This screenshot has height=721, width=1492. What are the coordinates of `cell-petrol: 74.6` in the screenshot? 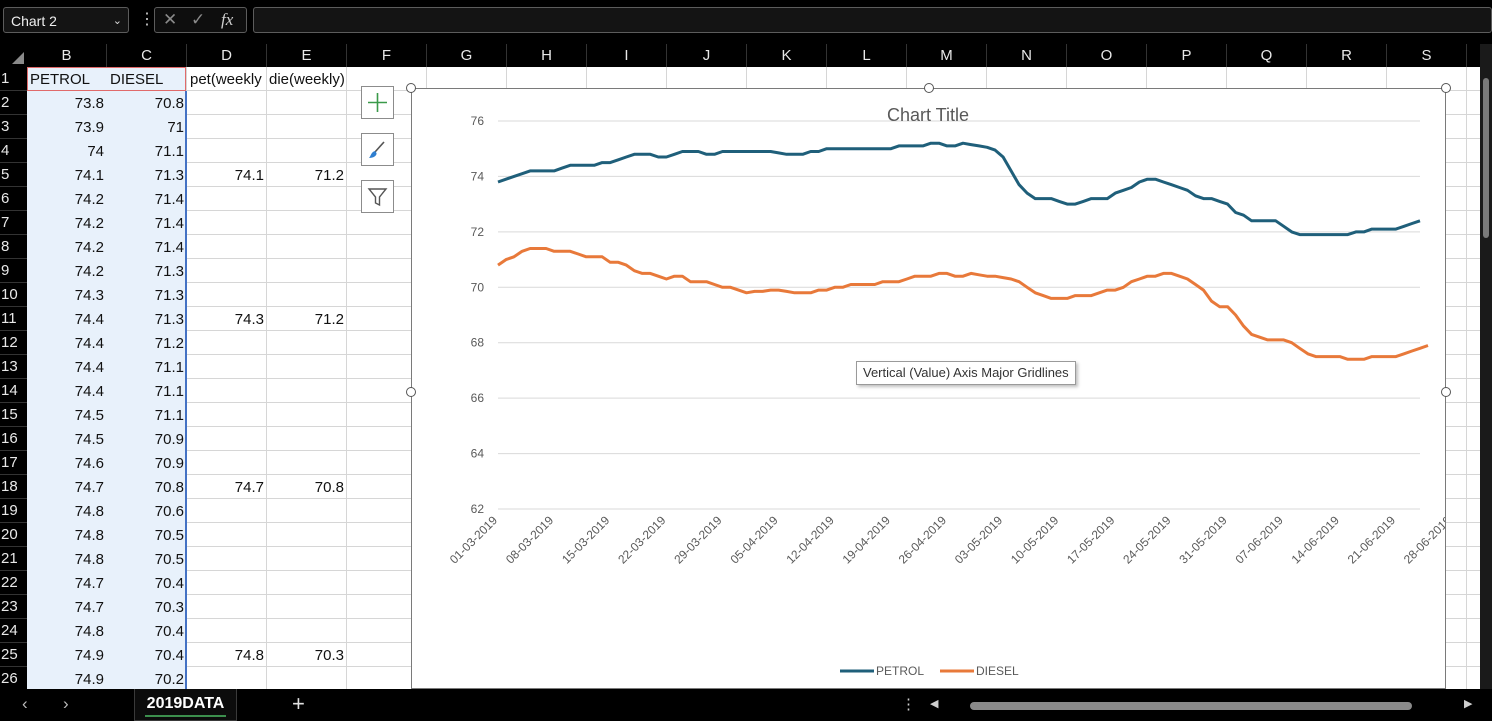 It's located at (67, 463).